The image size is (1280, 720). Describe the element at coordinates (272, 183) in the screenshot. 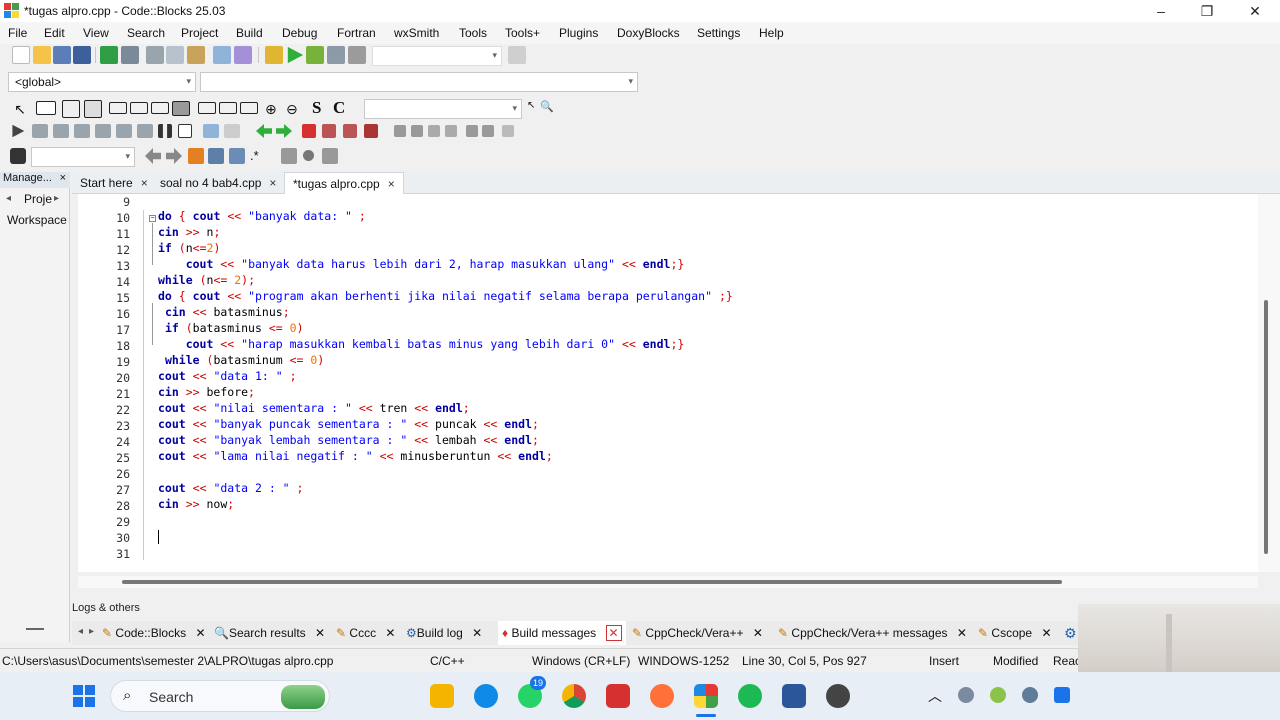

I see `close-tab-icon: ×` at that location.